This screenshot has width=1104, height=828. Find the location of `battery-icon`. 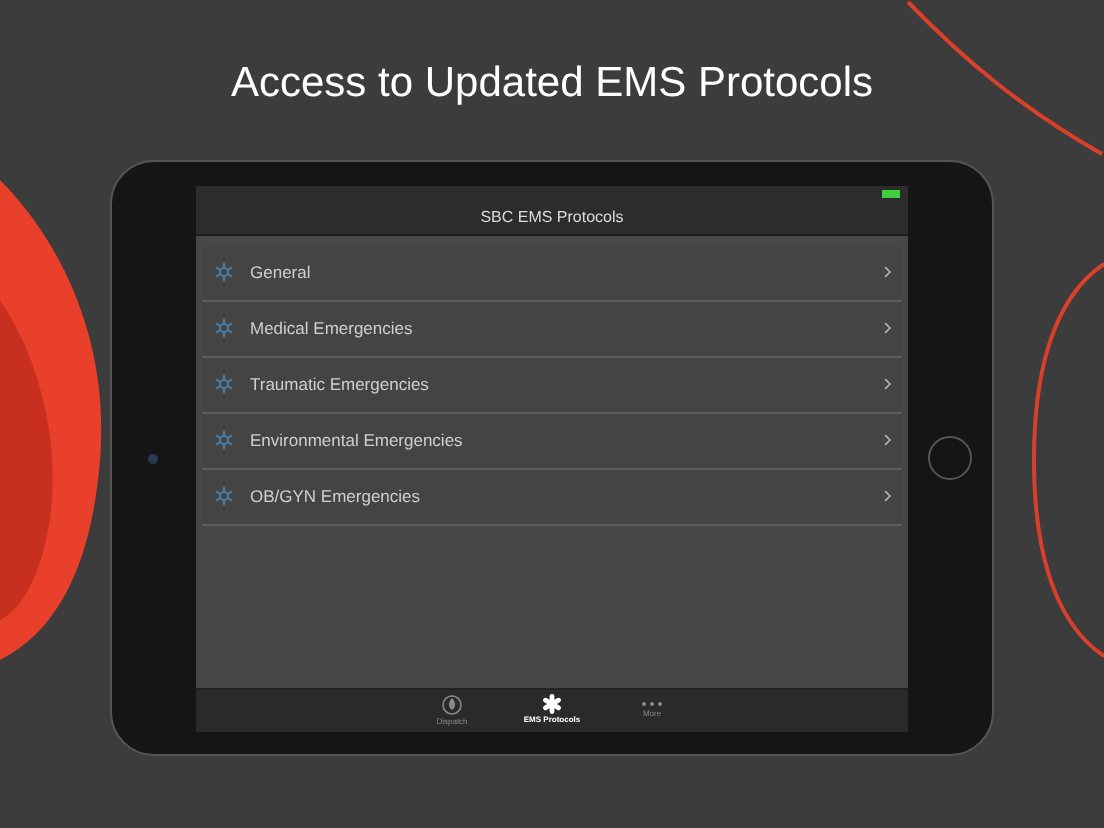

battery-icon is located at coordinates (891, 194).